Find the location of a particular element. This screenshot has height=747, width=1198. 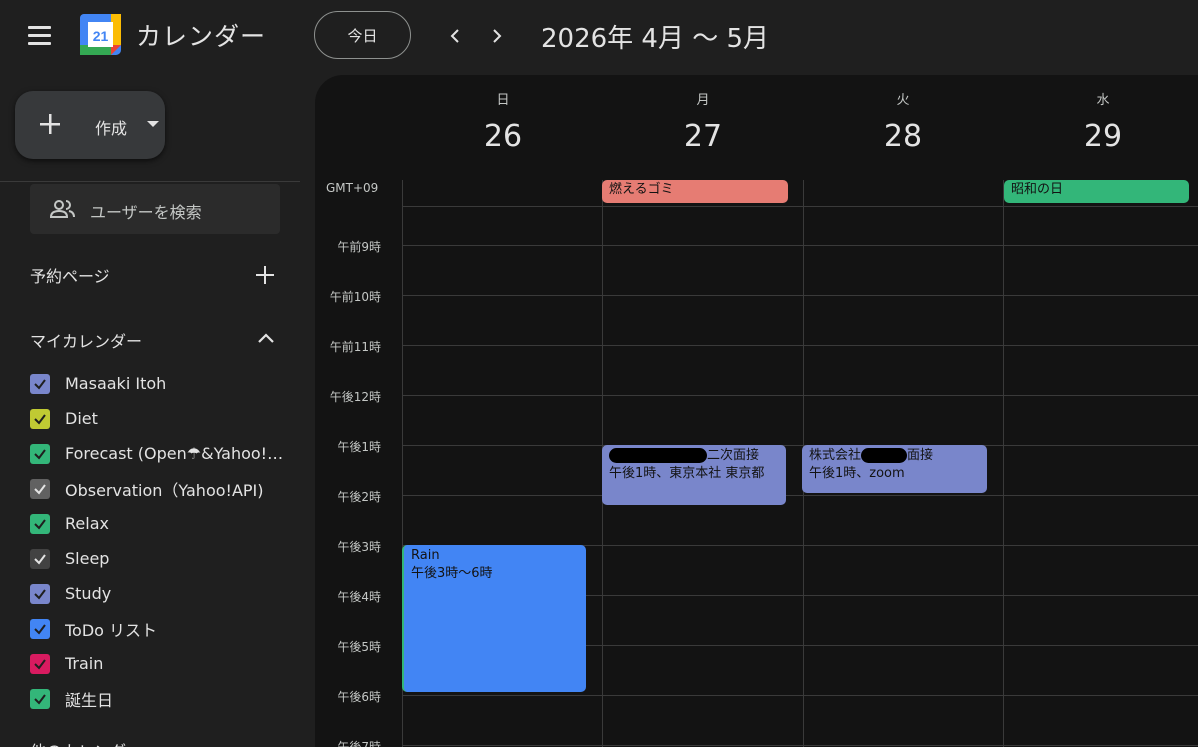

day-number: 27 is located at coordinates (703, 136).